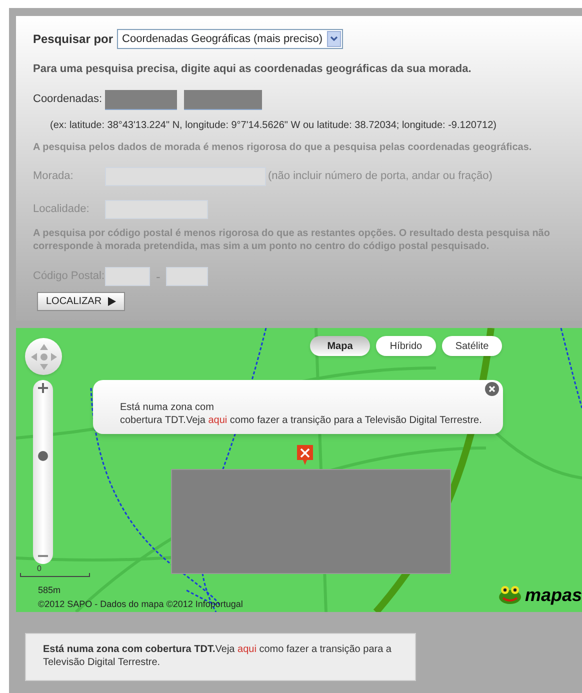 This screenshot has width=582, height=693. What do you see at coordinates (141, 100) in the screenshot?
I see `latitude-field` at bounding box center [141, 100].